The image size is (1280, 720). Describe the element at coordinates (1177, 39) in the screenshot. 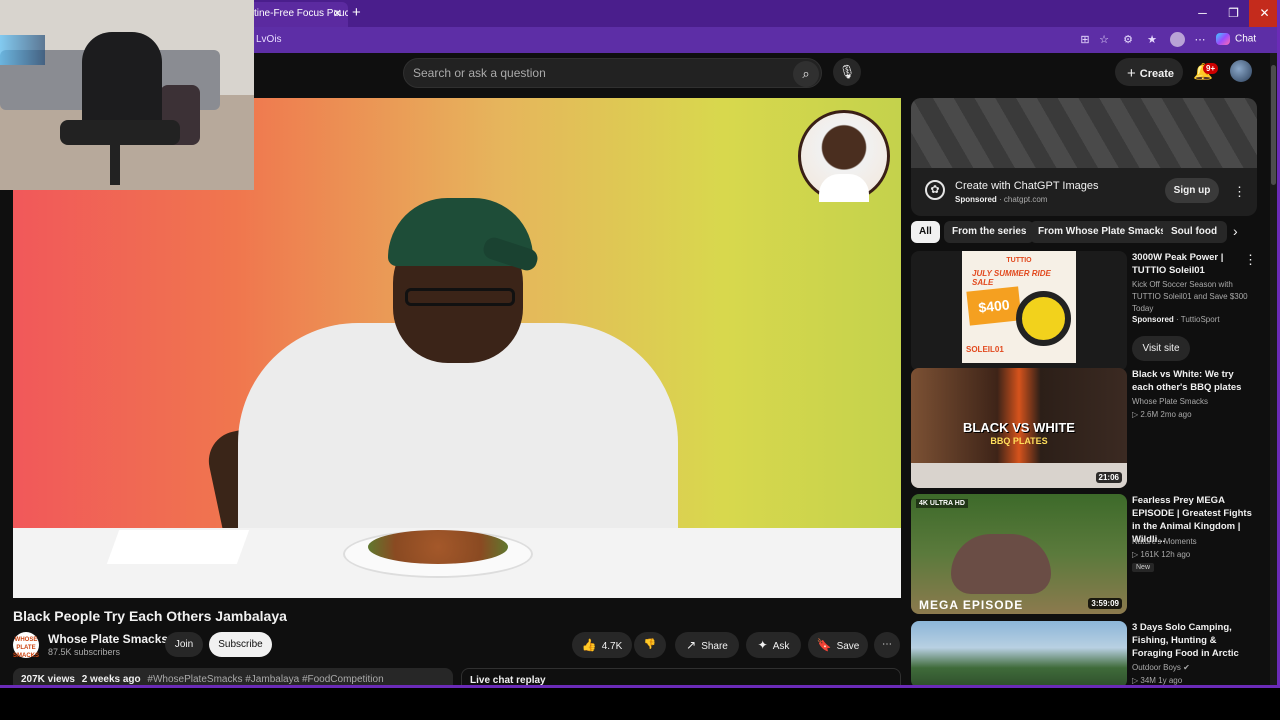

I see `profile-avatar` at that location.